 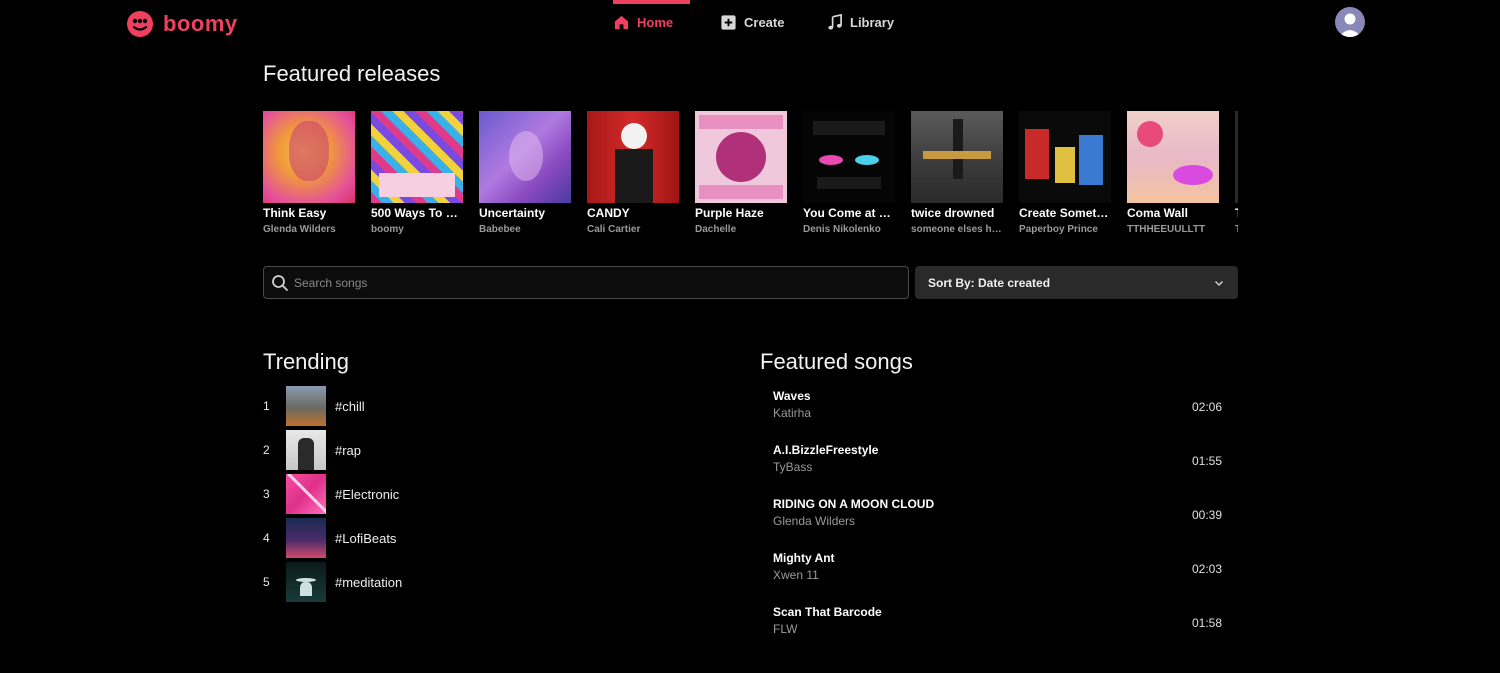 I want to click on release-artist: Cali Cartier, so click(x=614, y=229).